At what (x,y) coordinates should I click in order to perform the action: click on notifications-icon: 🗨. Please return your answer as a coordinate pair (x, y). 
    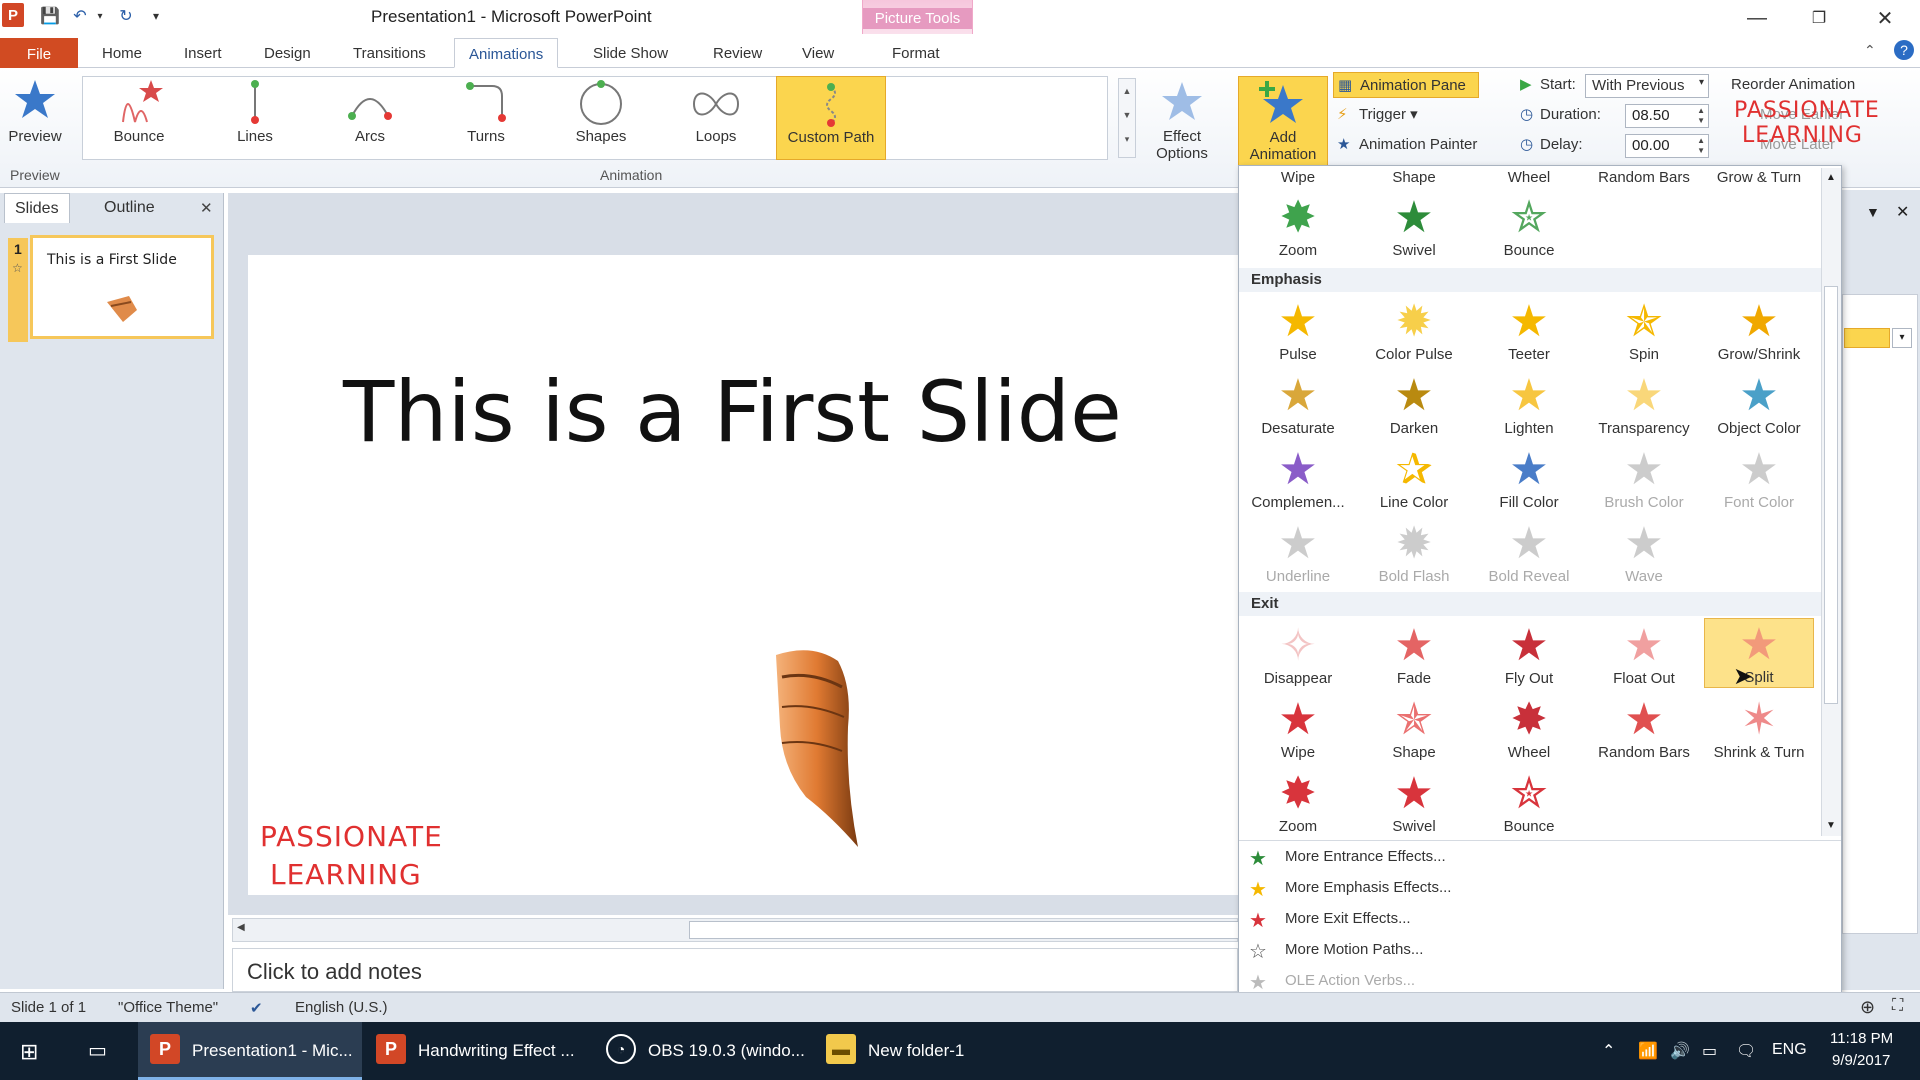
    Looking at the image, I should click on (1746, 1051).